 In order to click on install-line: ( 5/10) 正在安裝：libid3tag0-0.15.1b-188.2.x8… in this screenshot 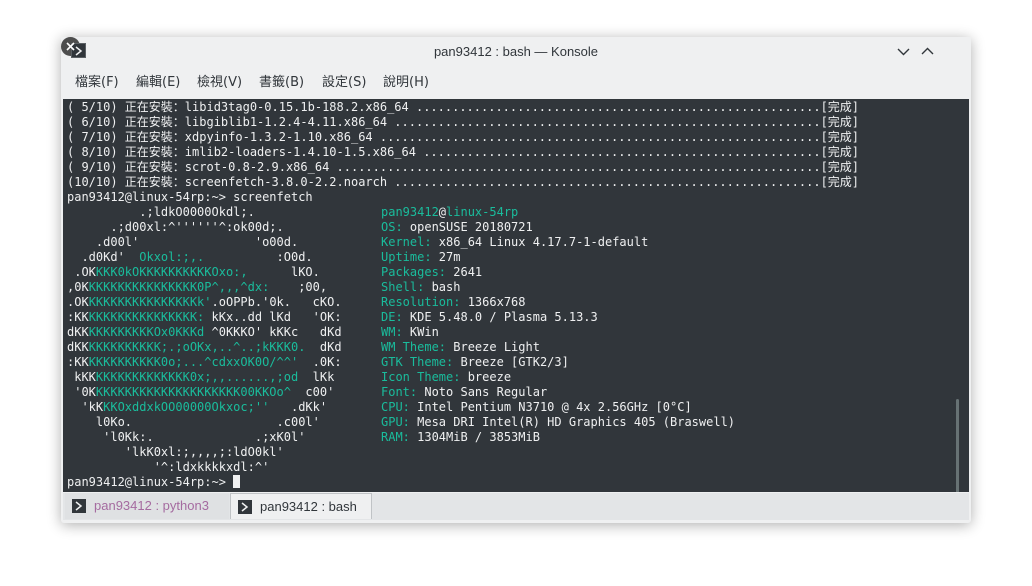, I will do `click(463, 107)`.